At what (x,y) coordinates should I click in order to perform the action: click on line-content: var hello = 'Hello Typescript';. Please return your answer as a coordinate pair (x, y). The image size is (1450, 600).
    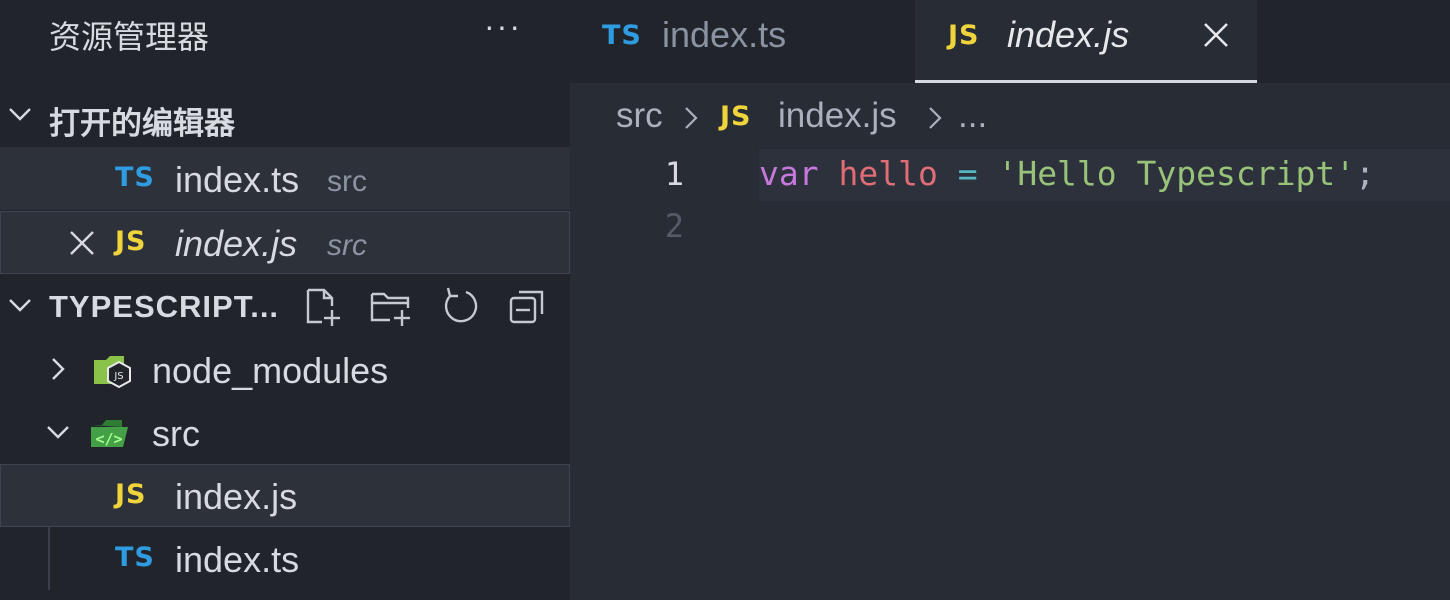
    Looking at the image, I should click on (1067, 173).